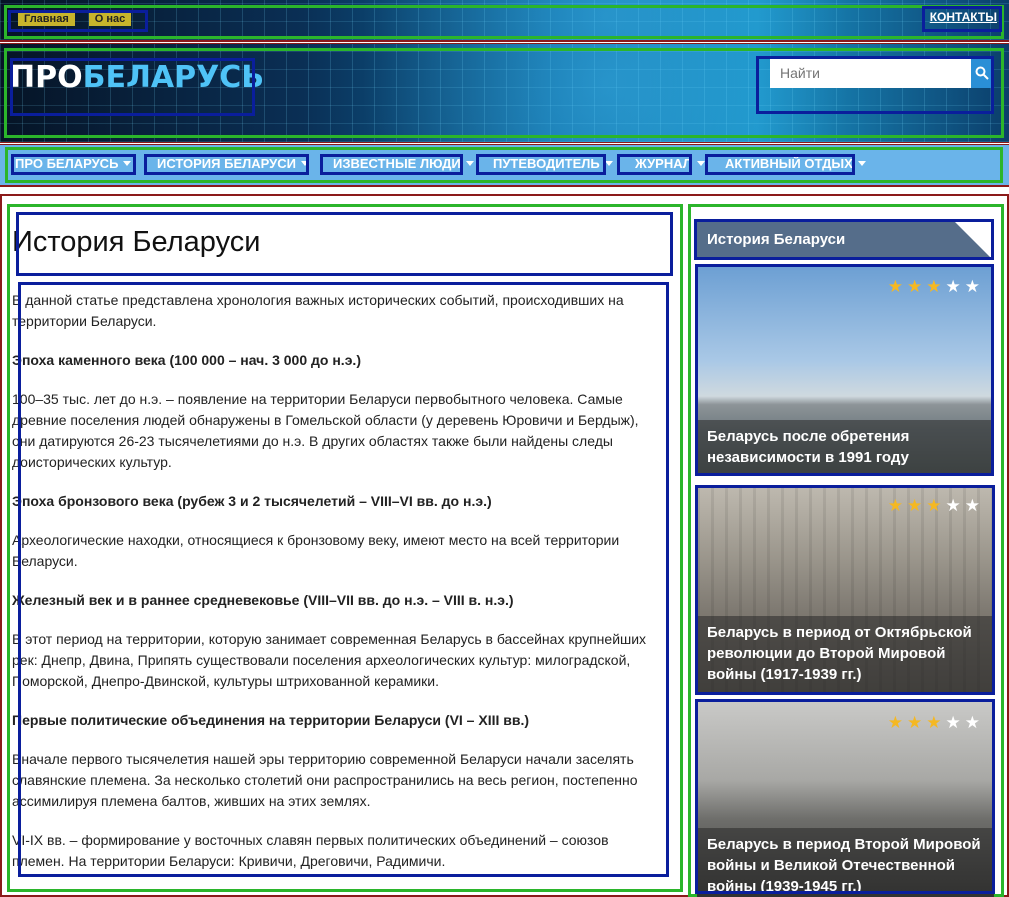  I want to click on topbar-green-frame, so click(504, 22).